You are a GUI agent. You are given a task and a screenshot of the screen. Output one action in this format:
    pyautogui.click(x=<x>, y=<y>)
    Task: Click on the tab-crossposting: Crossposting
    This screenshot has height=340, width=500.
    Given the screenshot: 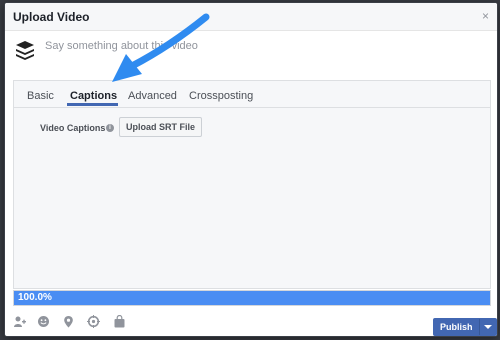 What is the action you would take?
    pyautogui.click(x=221, y=96)
    